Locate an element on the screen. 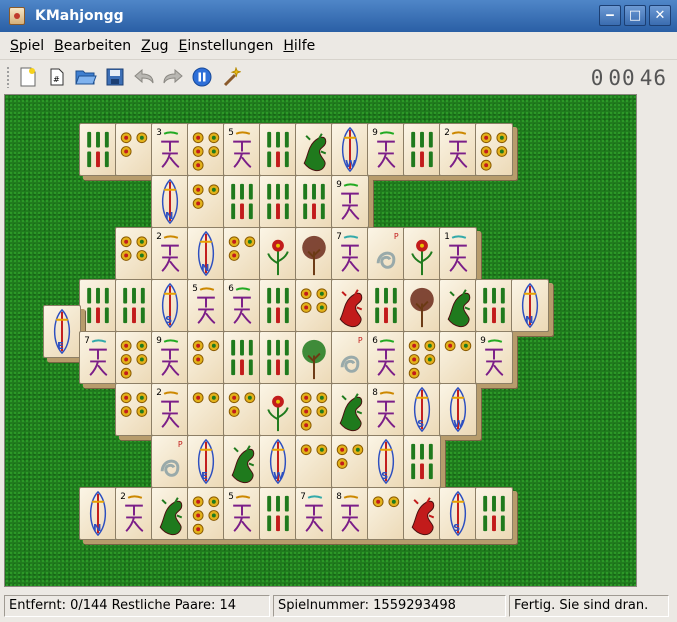 This screenshot has width=677, height=622. game-number-icon: # is located at coordinates (57, 77).